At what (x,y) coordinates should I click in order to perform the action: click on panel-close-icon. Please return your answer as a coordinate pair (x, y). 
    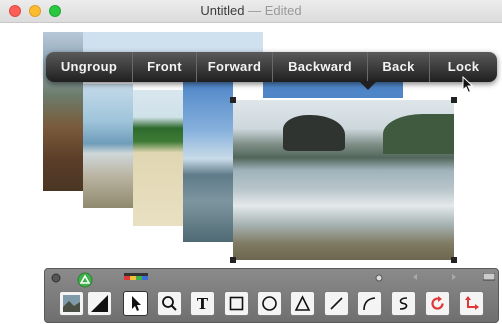
    Looking at the image, I should click on (56, 278).